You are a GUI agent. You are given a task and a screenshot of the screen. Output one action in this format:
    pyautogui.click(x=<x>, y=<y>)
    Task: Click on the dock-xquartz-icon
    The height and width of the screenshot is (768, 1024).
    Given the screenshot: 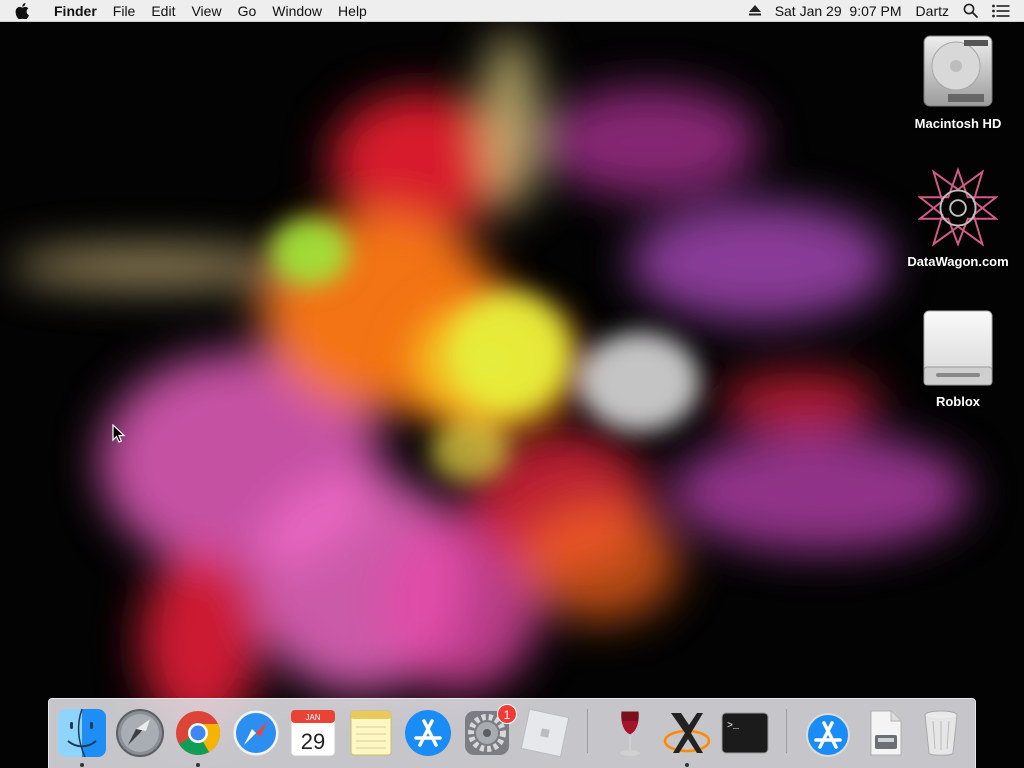 What is the action you would take?
    pyautogui.click(x=687, y=733)
    